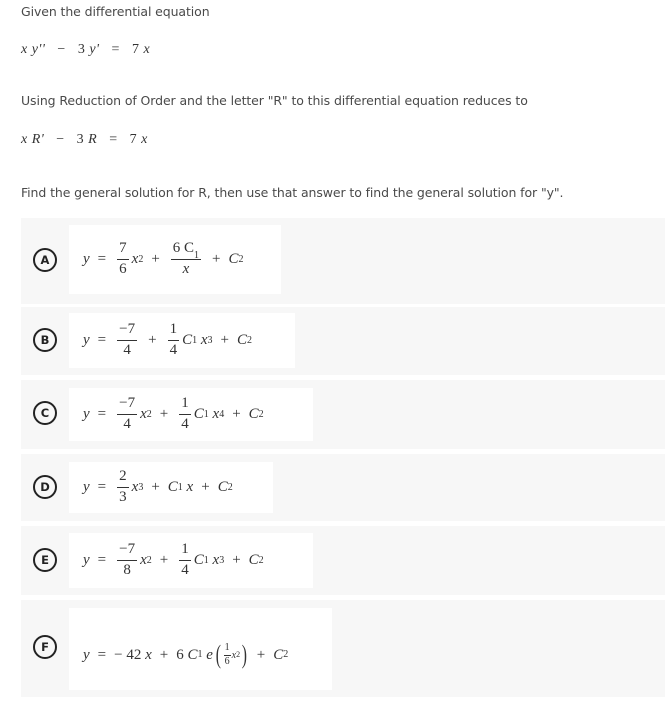 This screenshot has width=665, height=706. I want to click on eq-term: y', so click(94, 49).